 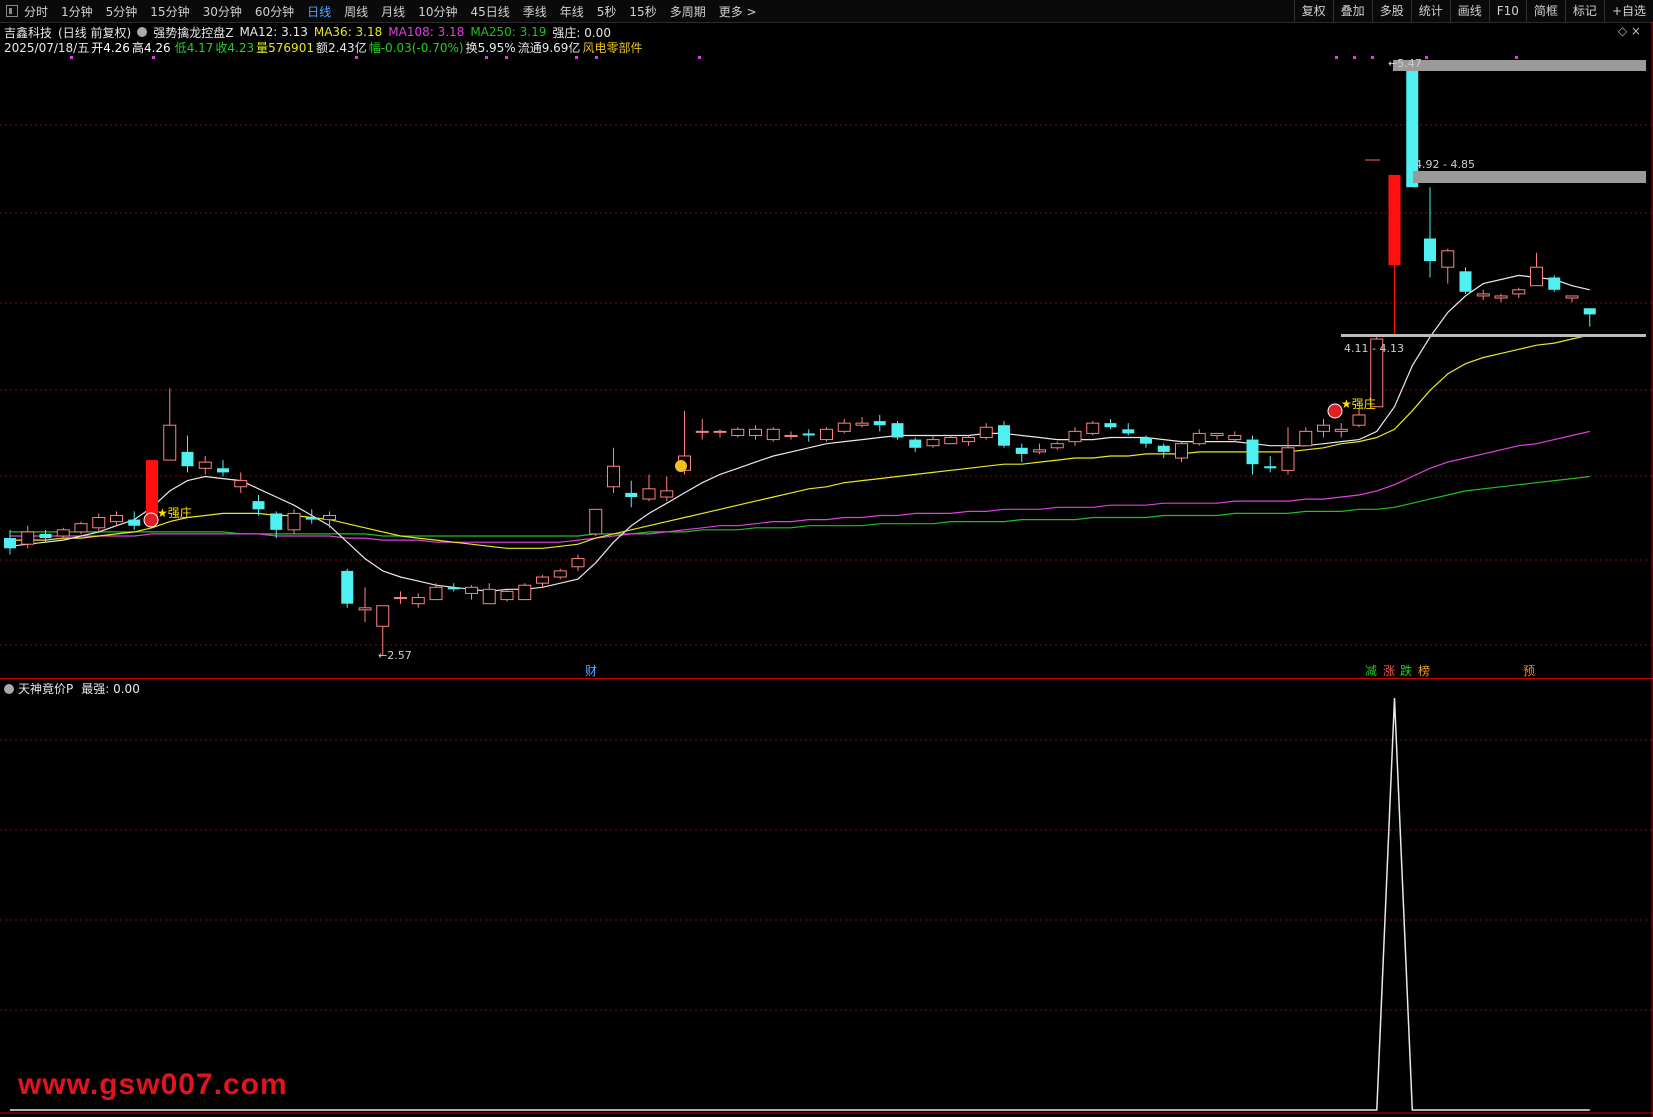 I want to click on money-bag-icon, so click(x=681, y=466).